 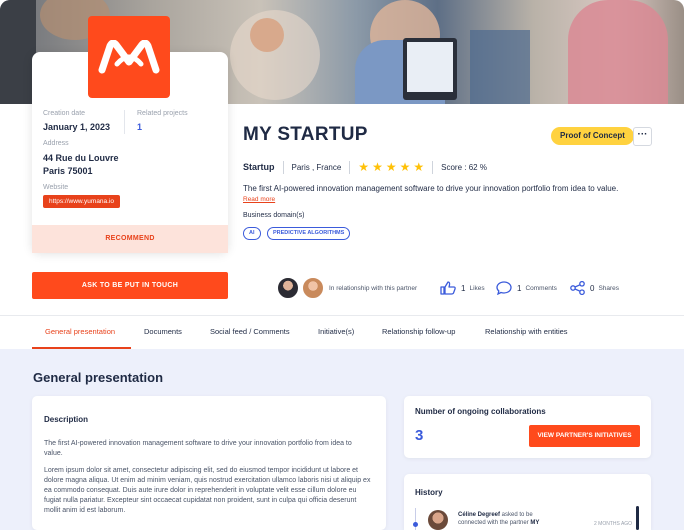 What do you see at coordinates (68, 171) in the screenshot?
I see `address-line2: Paris 75001` at bounding box center [68, 171].